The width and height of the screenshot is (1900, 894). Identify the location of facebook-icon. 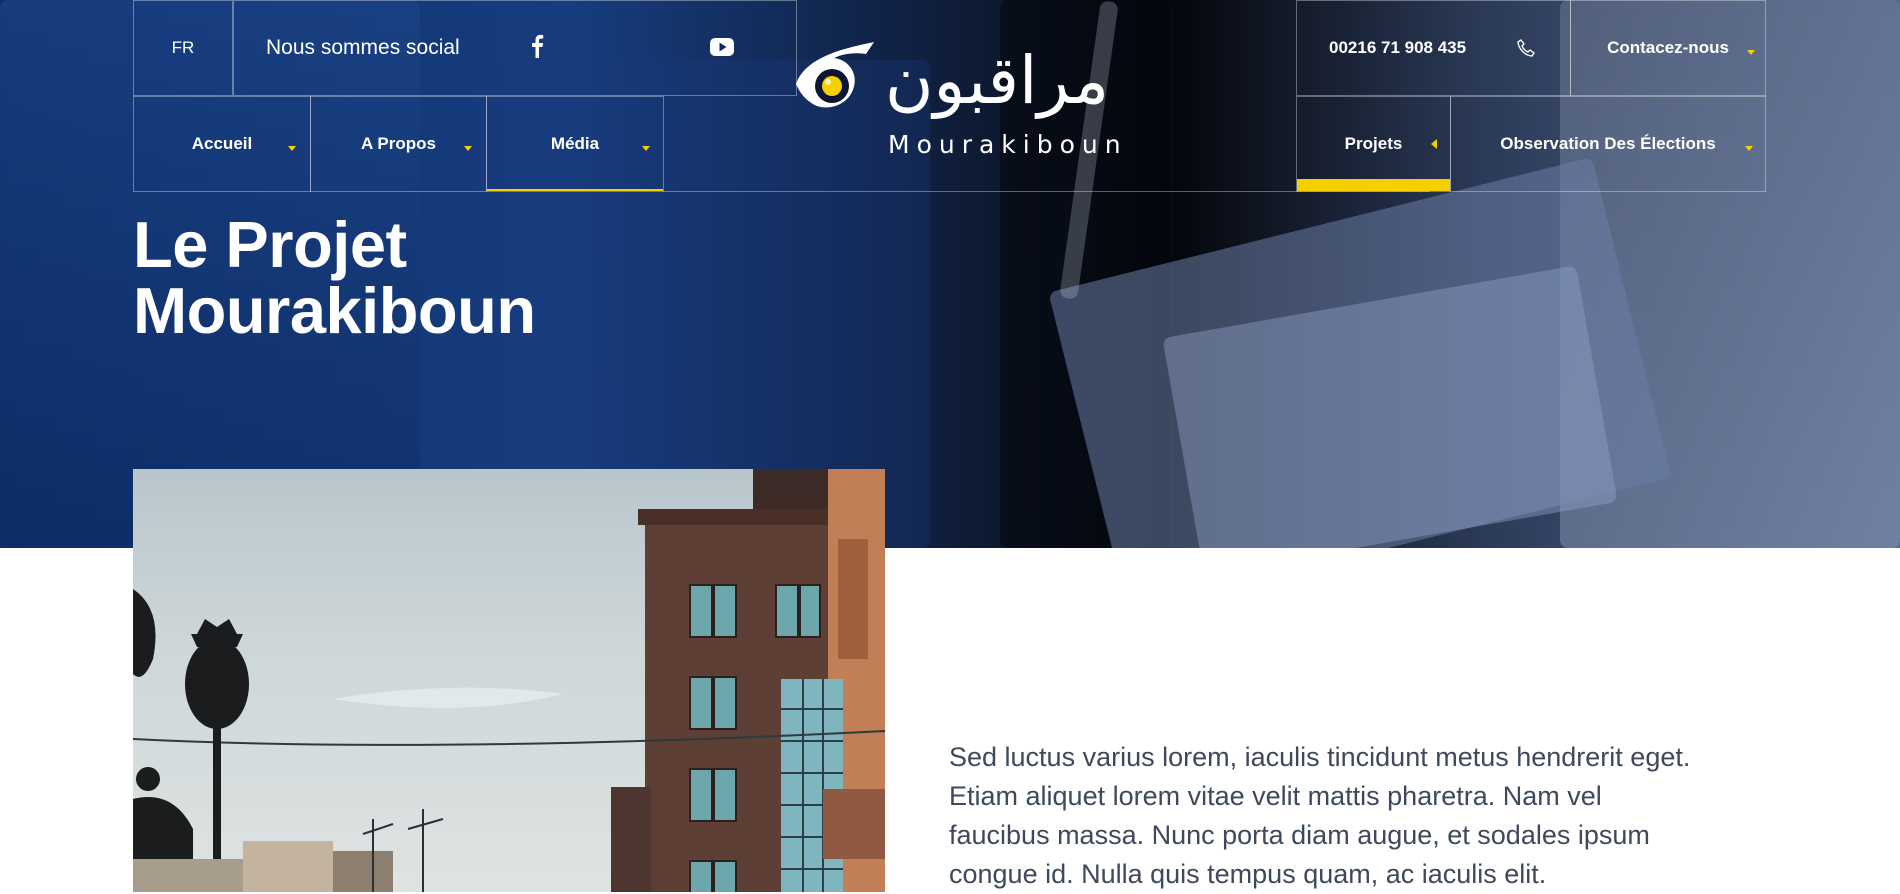
(537, 48).